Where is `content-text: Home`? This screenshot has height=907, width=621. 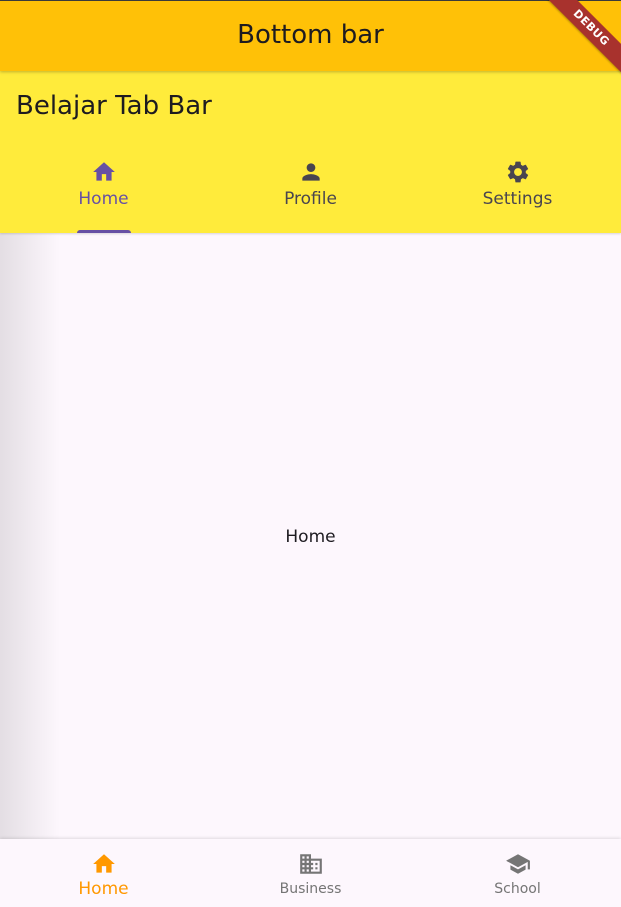 content-text: Home is located at coordinates (310, 537).